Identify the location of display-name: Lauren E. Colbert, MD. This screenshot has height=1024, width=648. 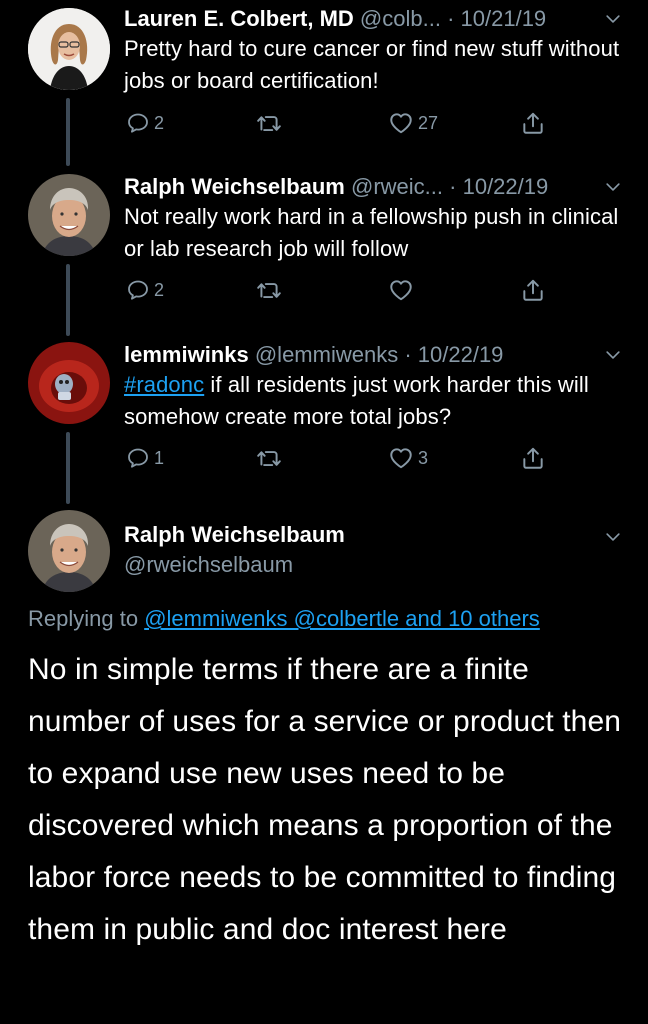
(239, 18).